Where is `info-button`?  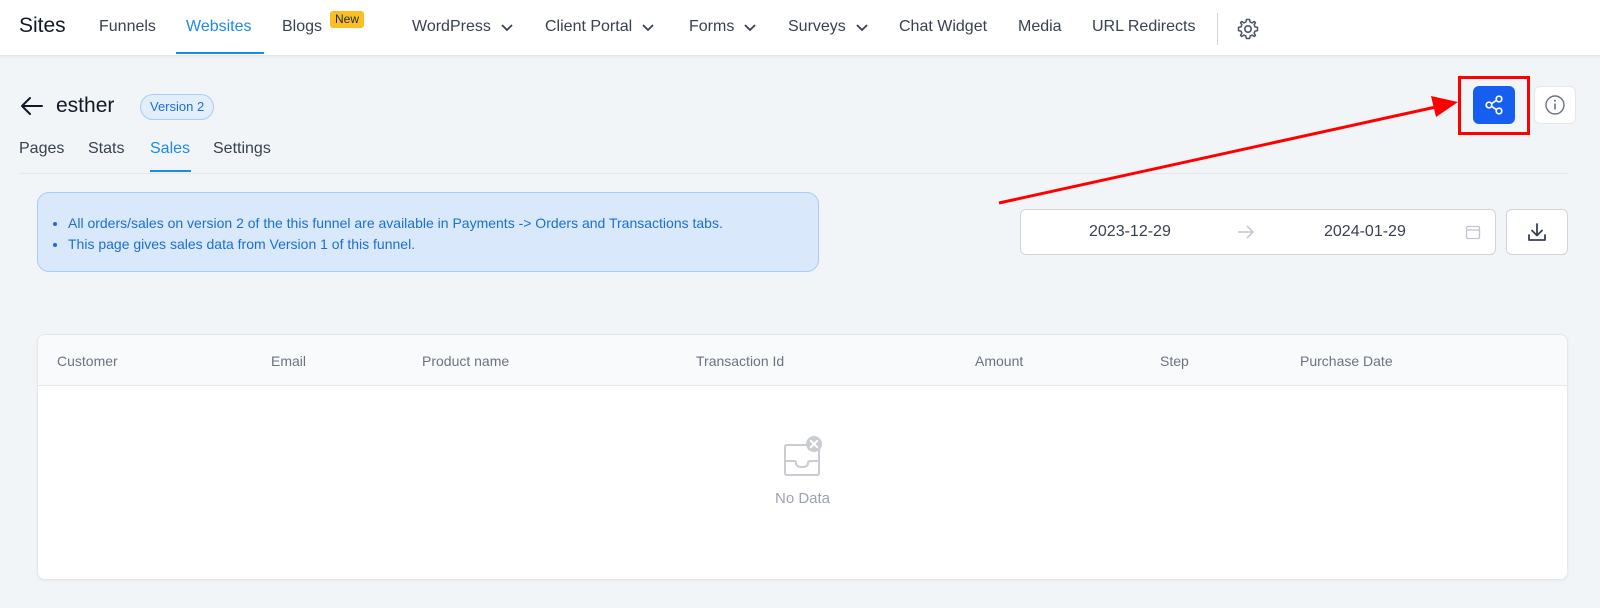
info-button is located at coordinates (1555, 105).